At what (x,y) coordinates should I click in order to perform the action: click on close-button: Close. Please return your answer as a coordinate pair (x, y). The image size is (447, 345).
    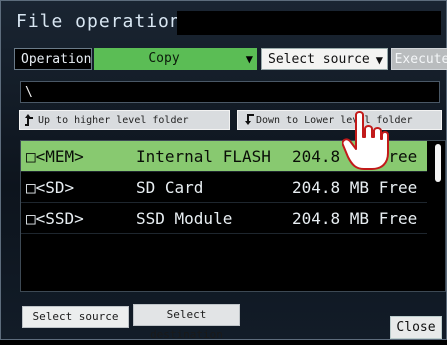
    Looking at the image, I should click on (416, 327).